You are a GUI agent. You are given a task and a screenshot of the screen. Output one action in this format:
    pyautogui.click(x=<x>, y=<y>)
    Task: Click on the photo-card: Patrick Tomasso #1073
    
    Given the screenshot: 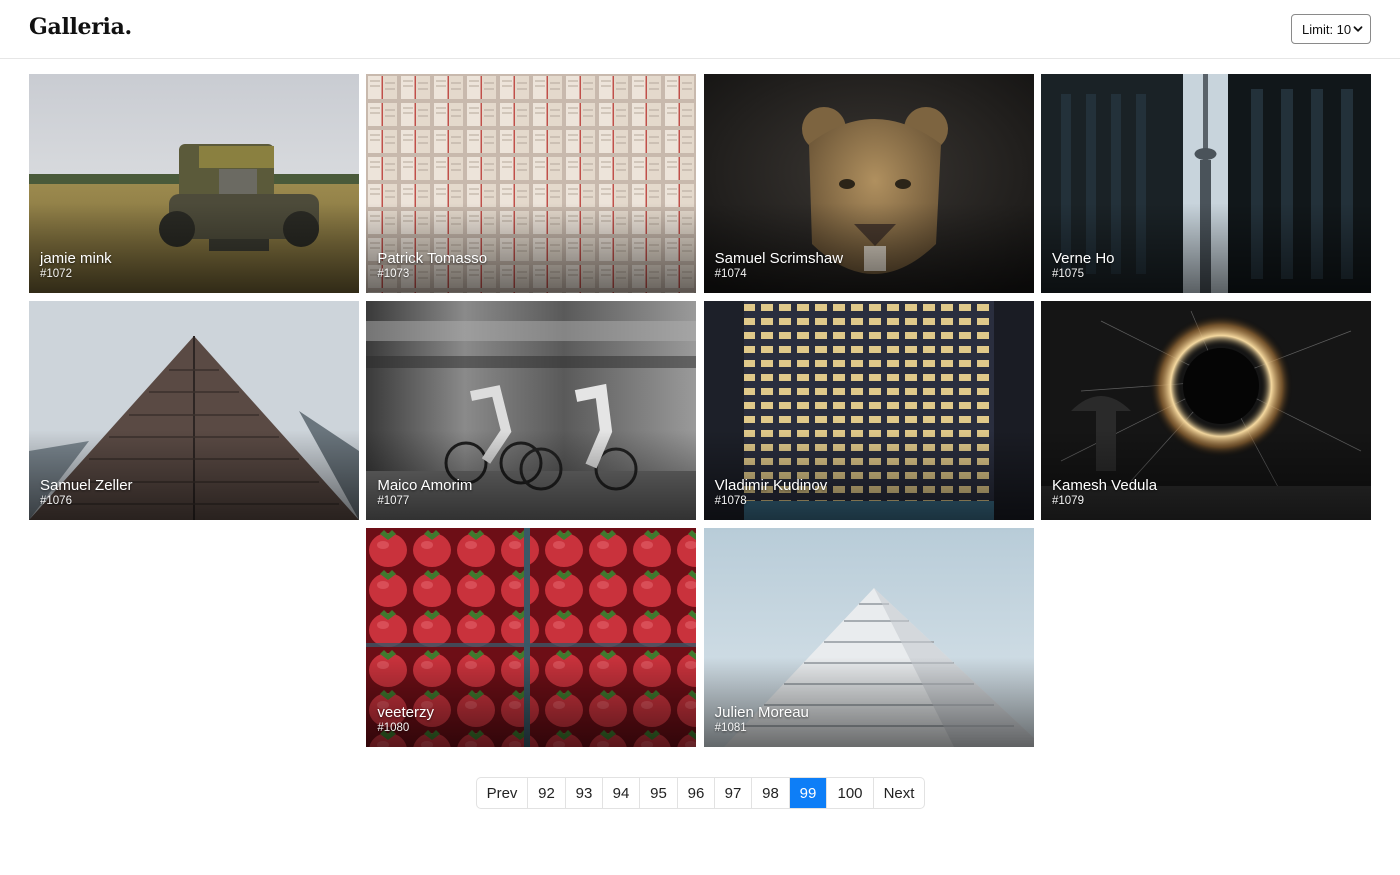 What is the action you would take?
    pyautogui.click(x=531, y=183)
    